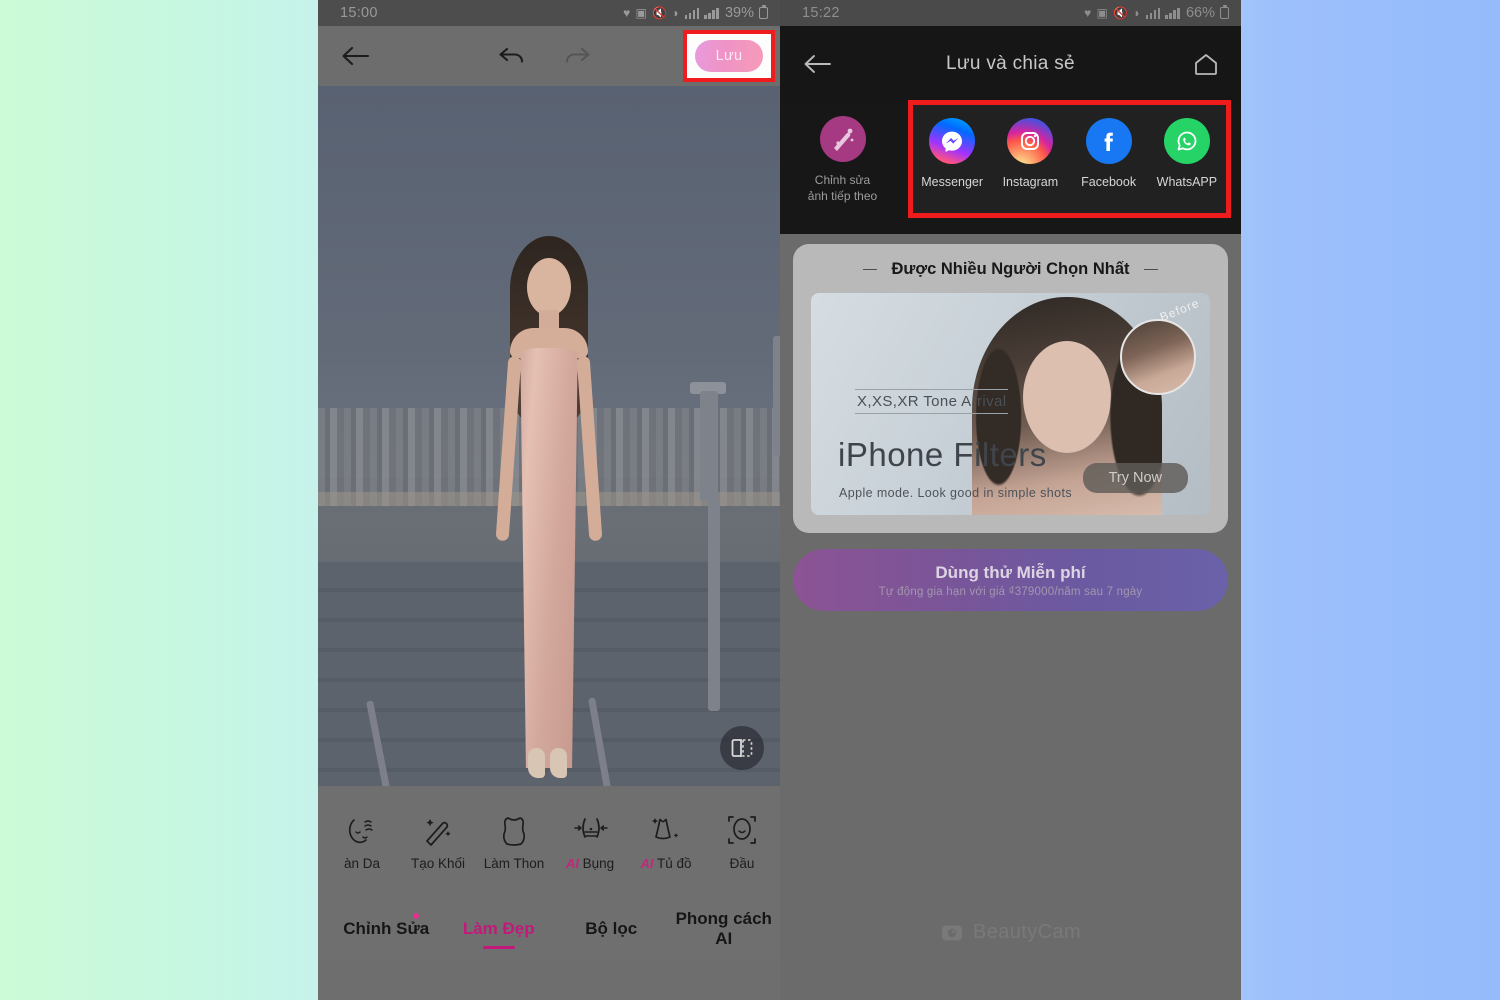 Image resolution: width=1500 pixels, height=1000 pixels. I want to click on undo-icon, so click(512, 56).